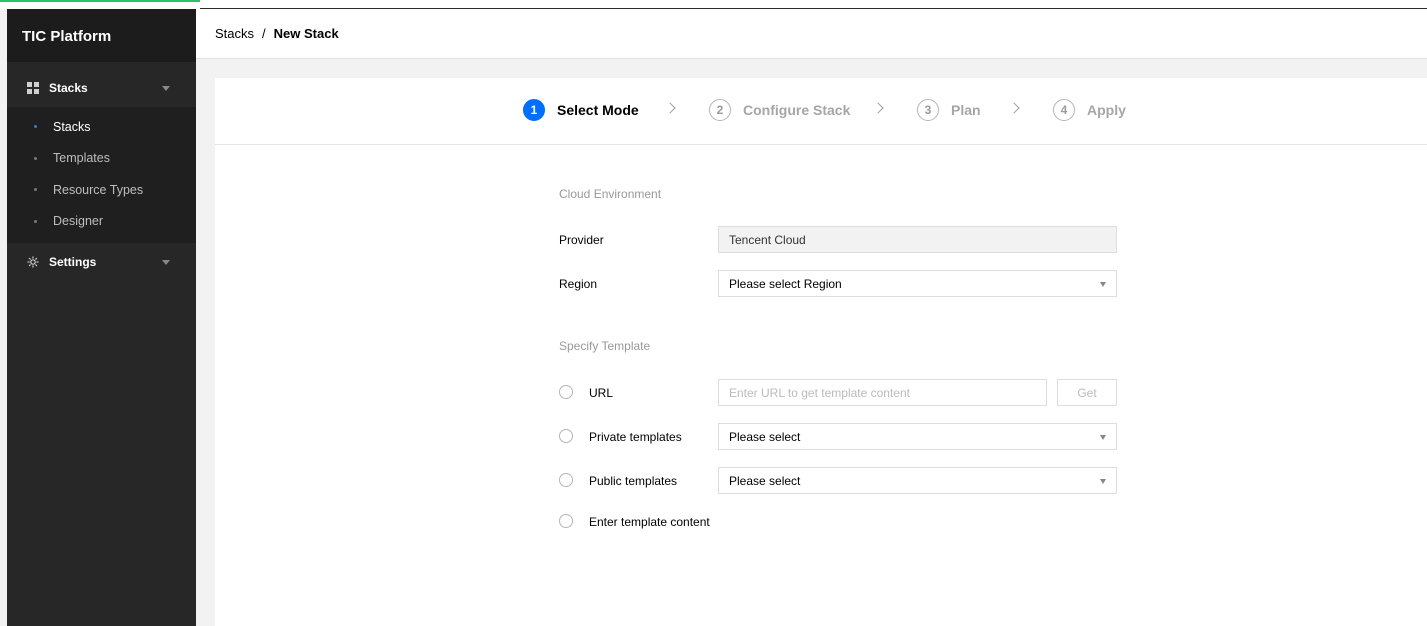 Image resolution: width=1427 pixels, height=626 pixels. Describe the element at coordinates (534, 110) in the screenshot. I see `step-number: 1` at that location.